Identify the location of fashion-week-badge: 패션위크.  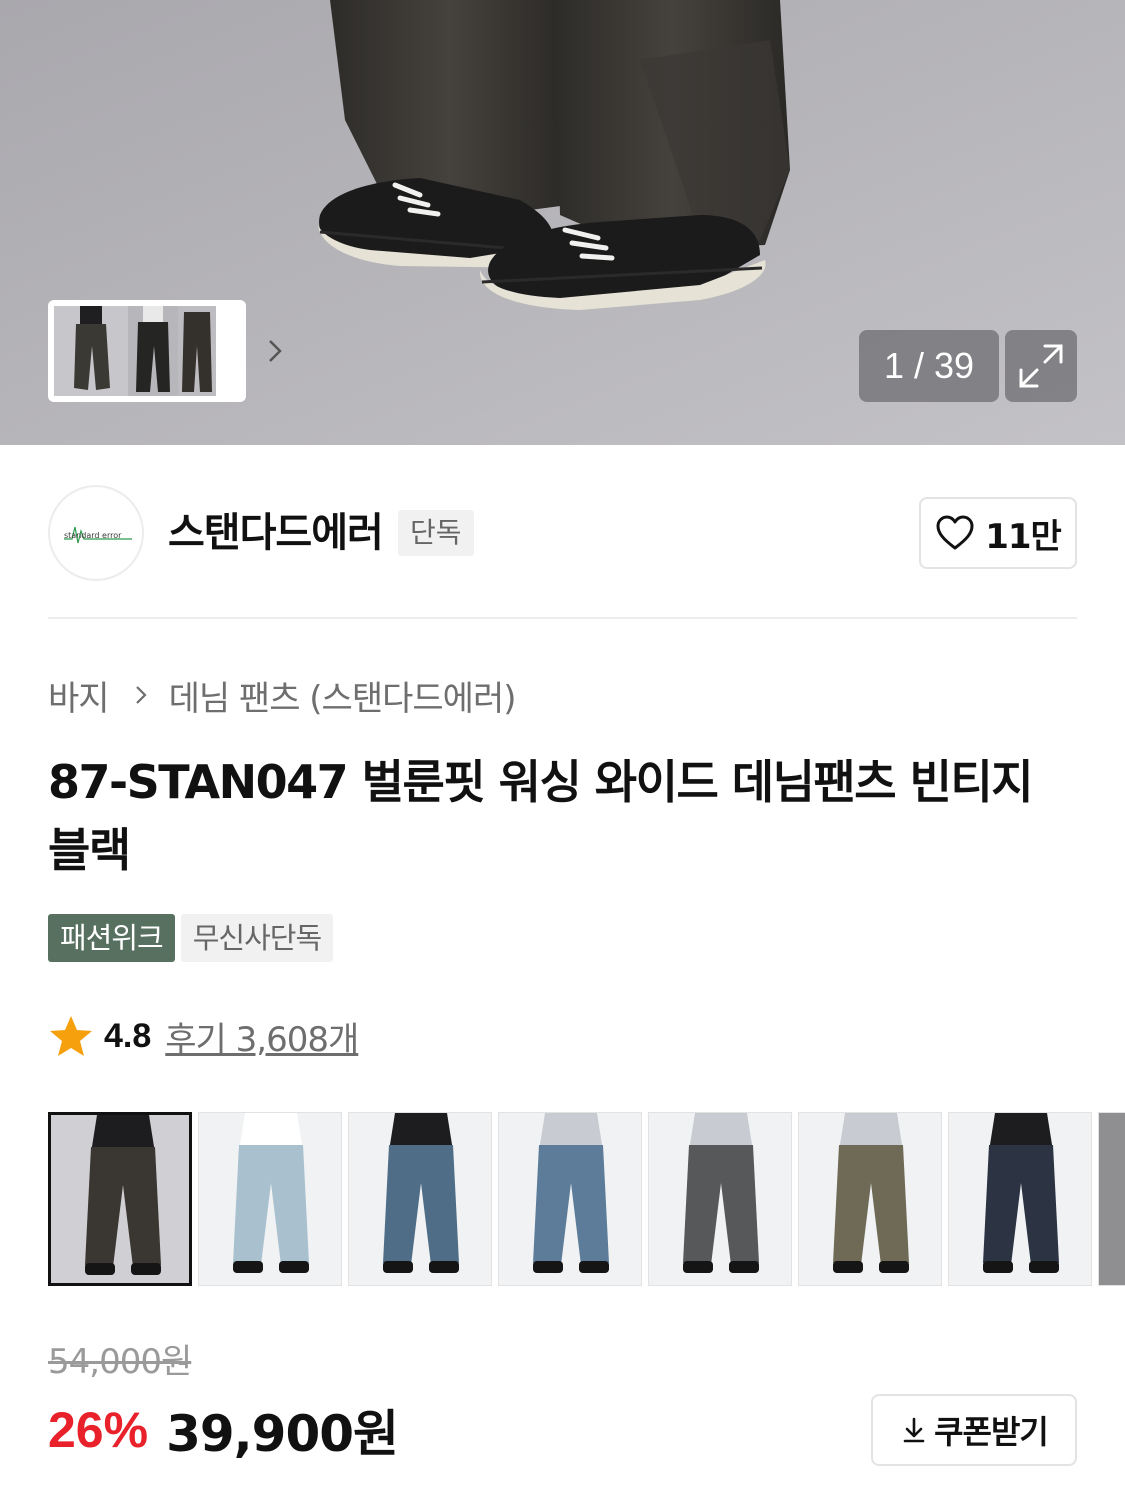
(111, 938).